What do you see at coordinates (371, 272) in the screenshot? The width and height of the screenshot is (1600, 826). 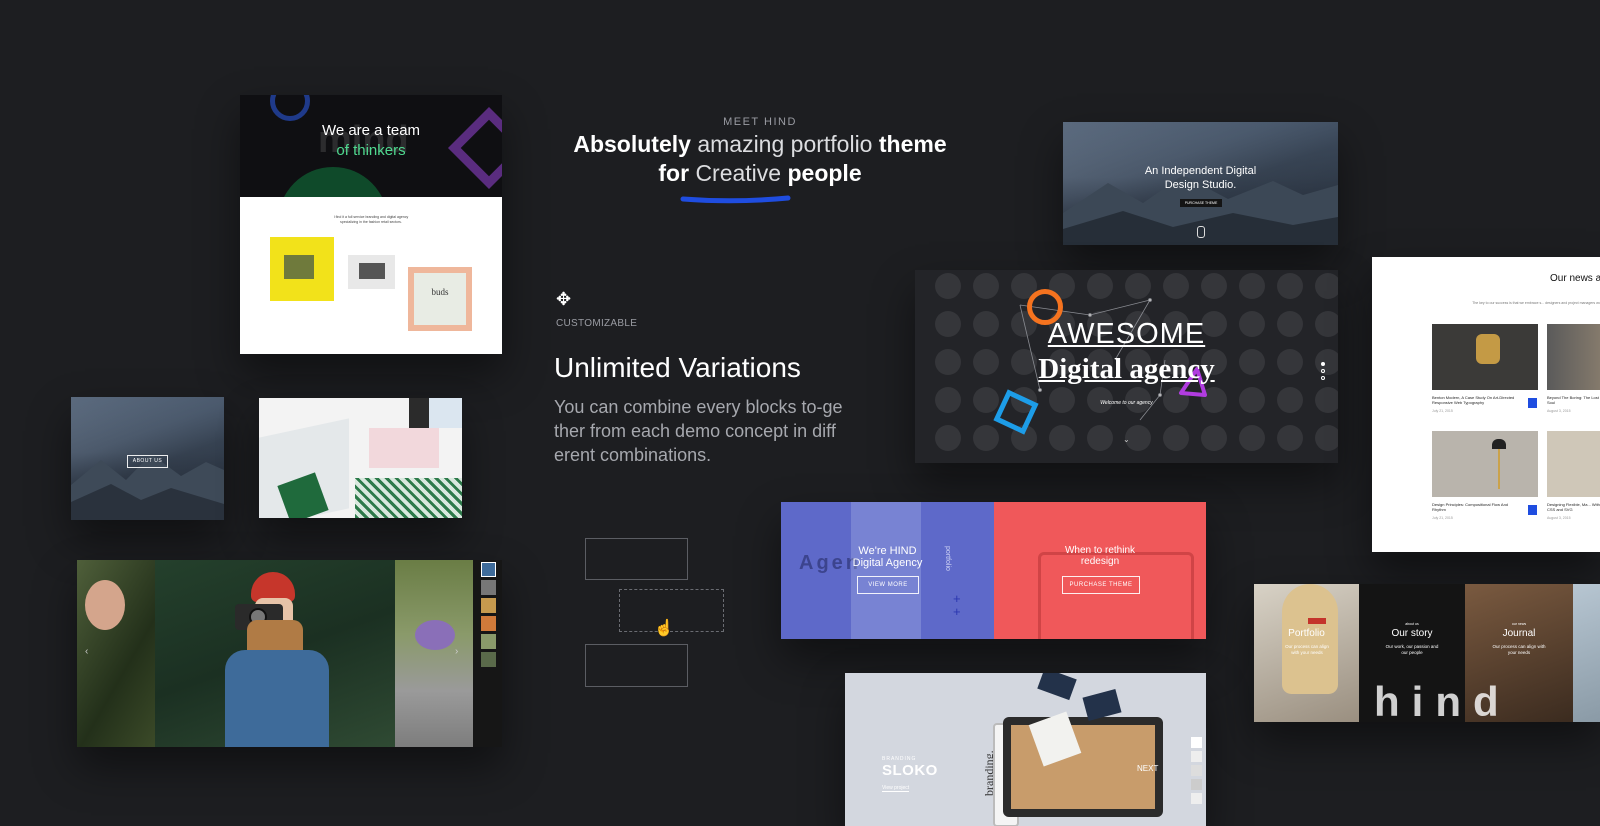 I see `laptop-image` at bounding box center [371, 272].